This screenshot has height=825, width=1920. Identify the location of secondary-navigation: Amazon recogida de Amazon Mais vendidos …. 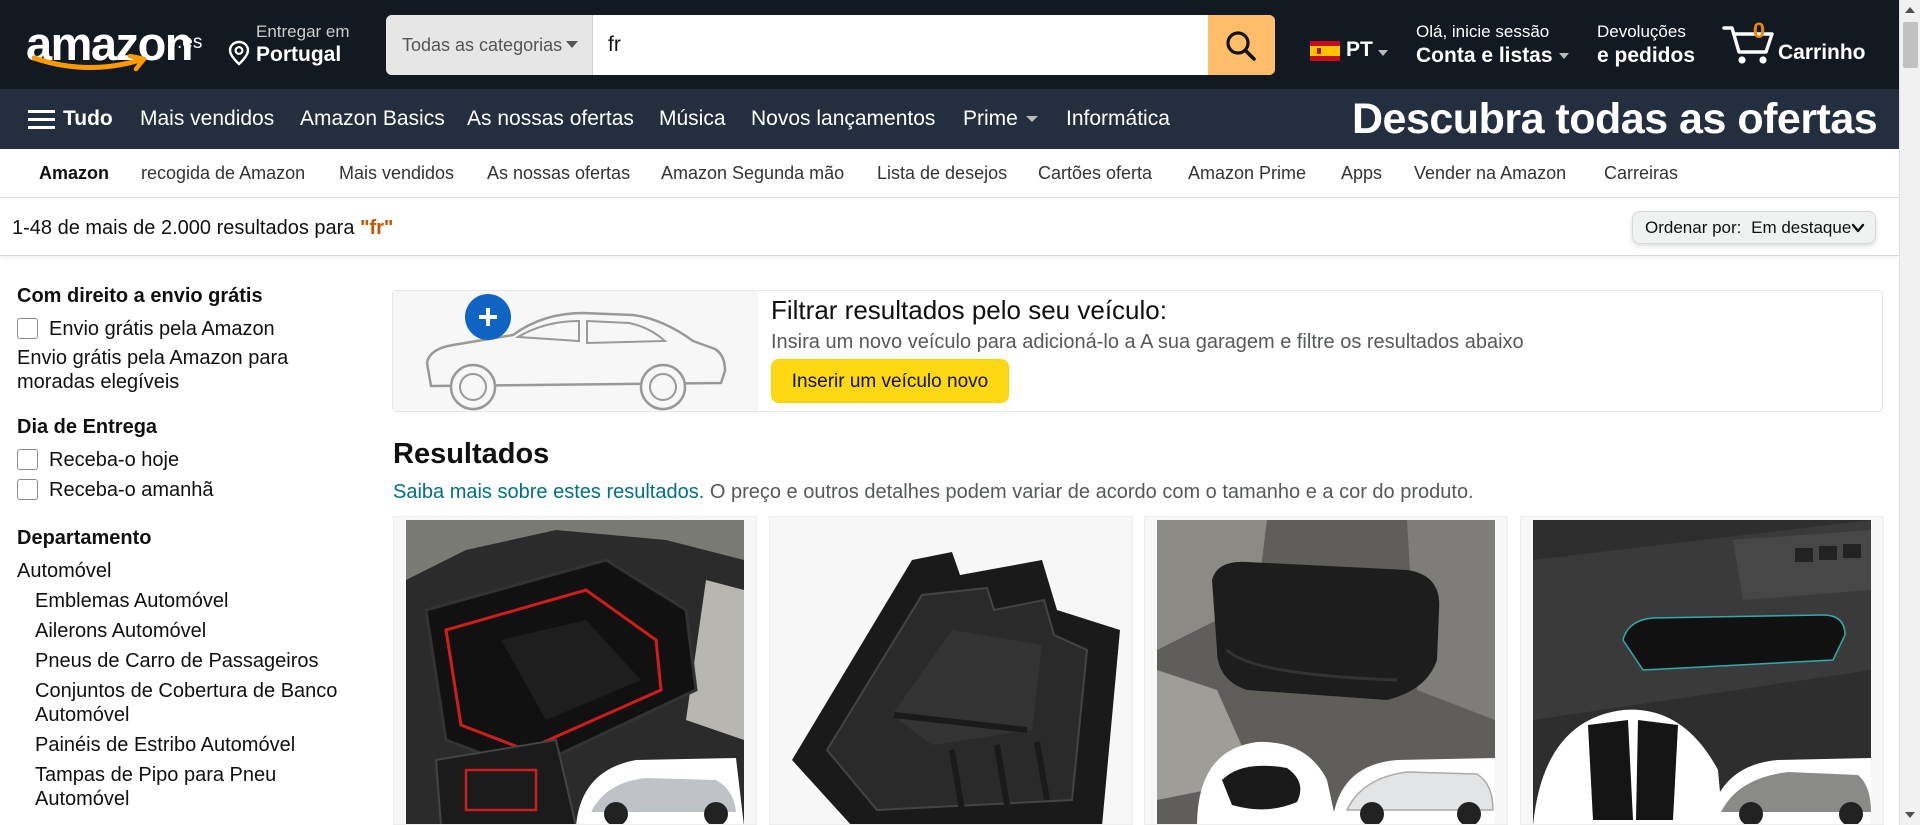
(949, 173).